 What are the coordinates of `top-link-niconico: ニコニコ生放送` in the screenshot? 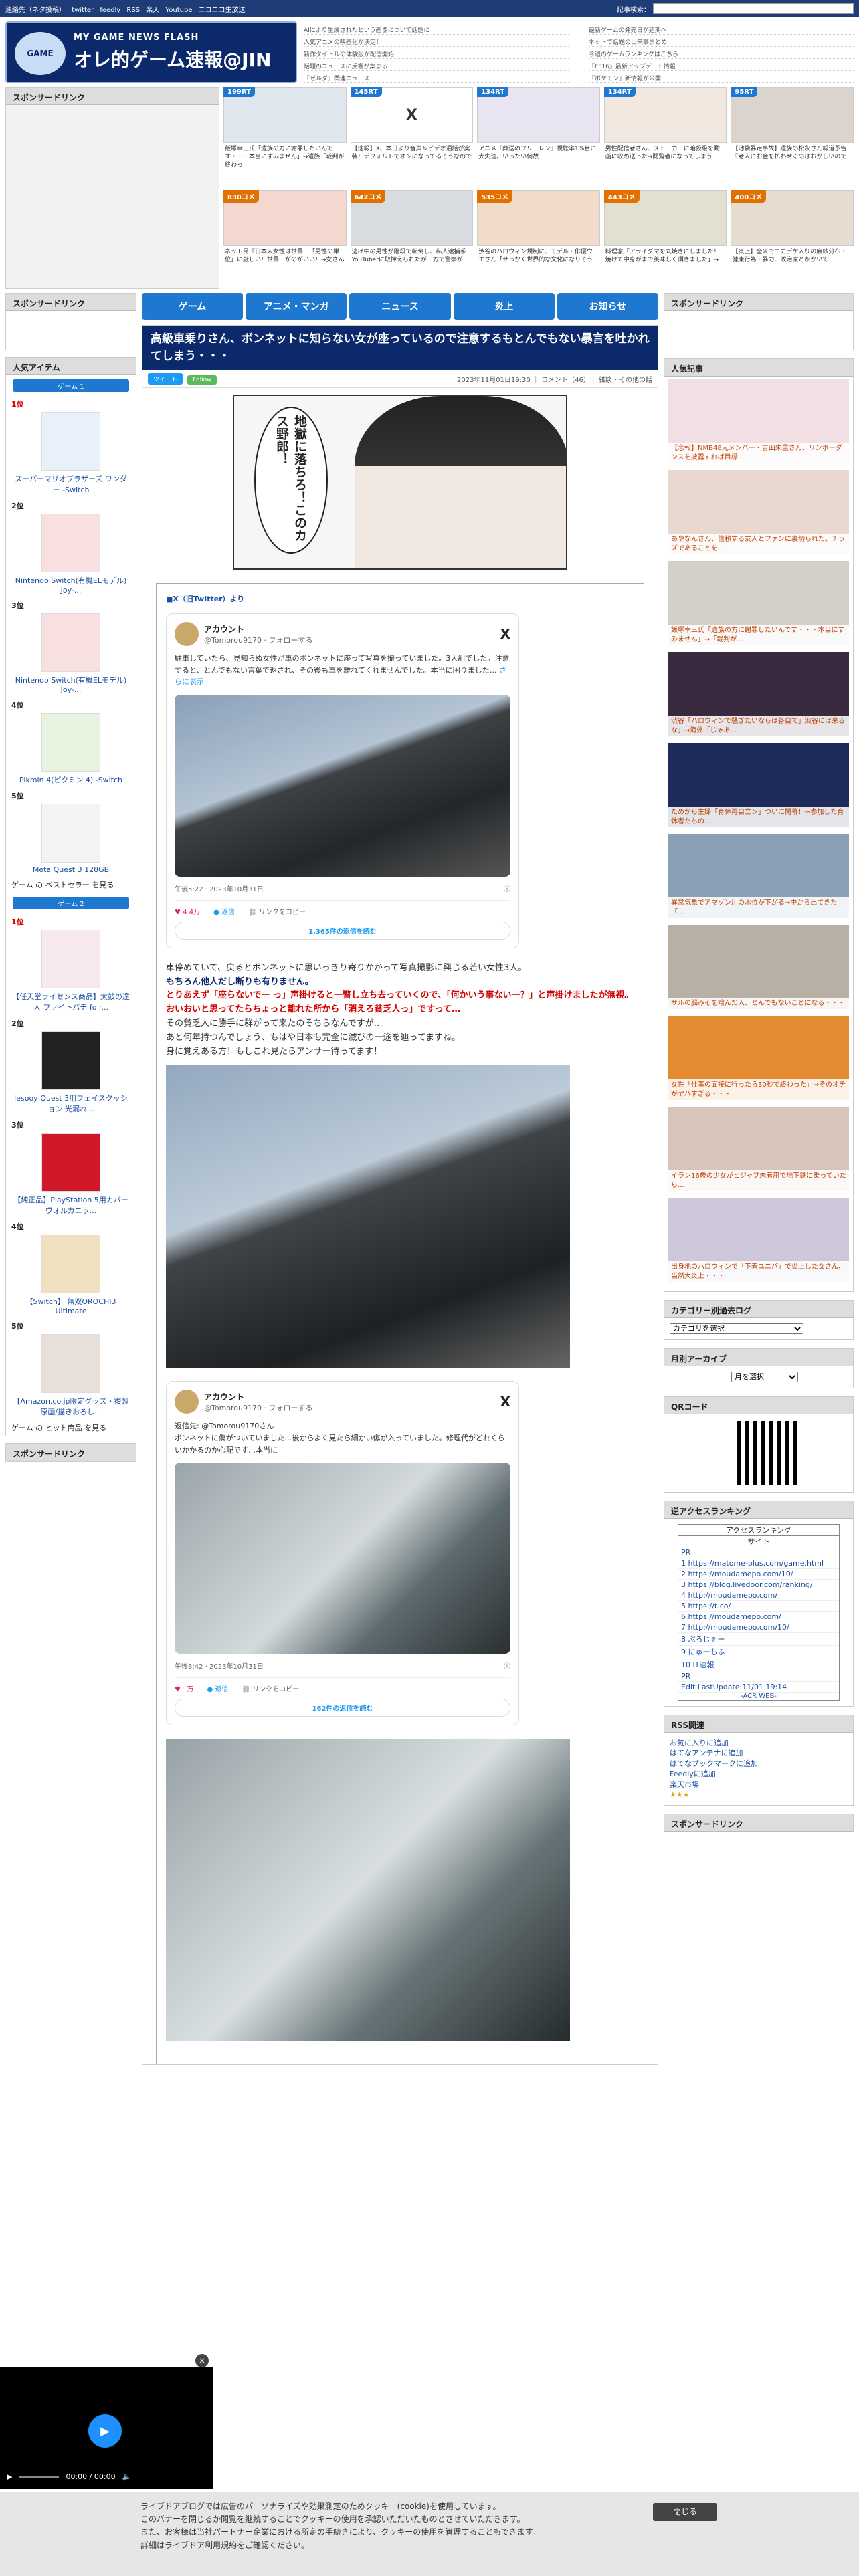 It's located at (223, 10).